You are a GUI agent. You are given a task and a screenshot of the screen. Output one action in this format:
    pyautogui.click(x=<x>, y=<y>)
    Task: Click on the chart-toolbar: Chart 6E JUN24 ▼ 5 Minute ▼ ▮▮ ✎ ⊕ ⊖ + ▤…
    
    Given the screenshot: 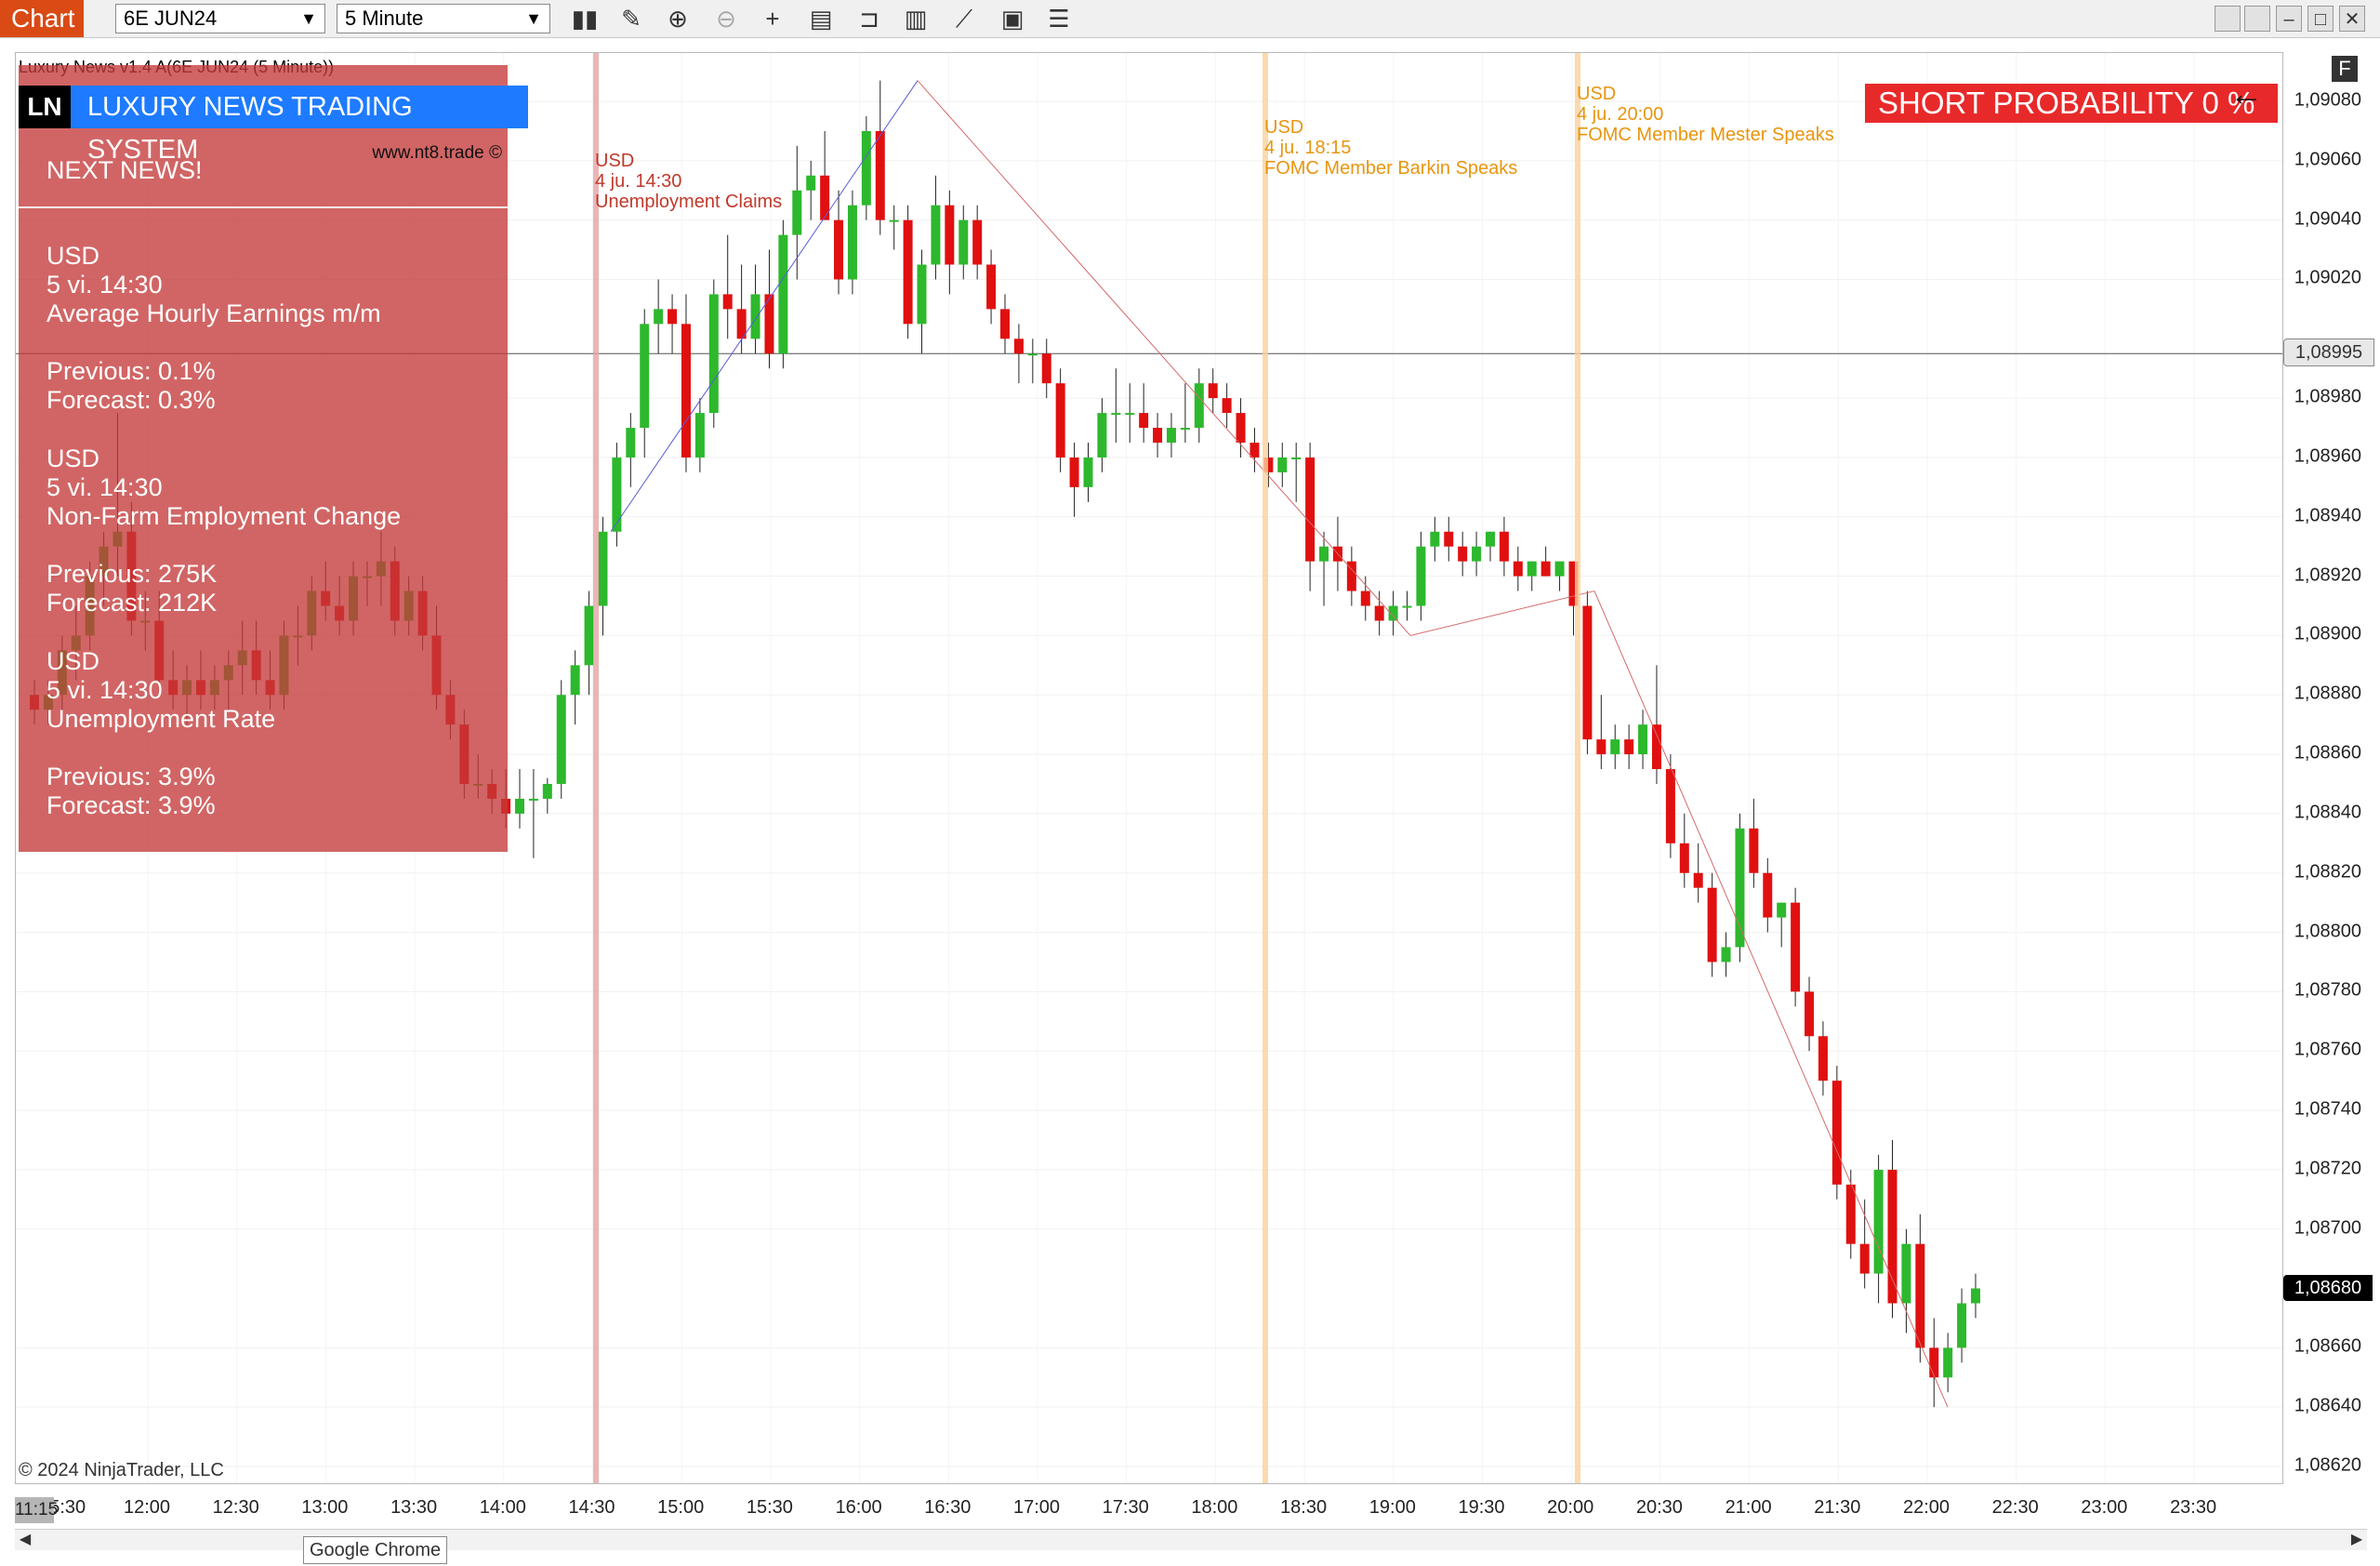 What is the action you would take?
    pyautogui.click(x=1190, y=19)
    